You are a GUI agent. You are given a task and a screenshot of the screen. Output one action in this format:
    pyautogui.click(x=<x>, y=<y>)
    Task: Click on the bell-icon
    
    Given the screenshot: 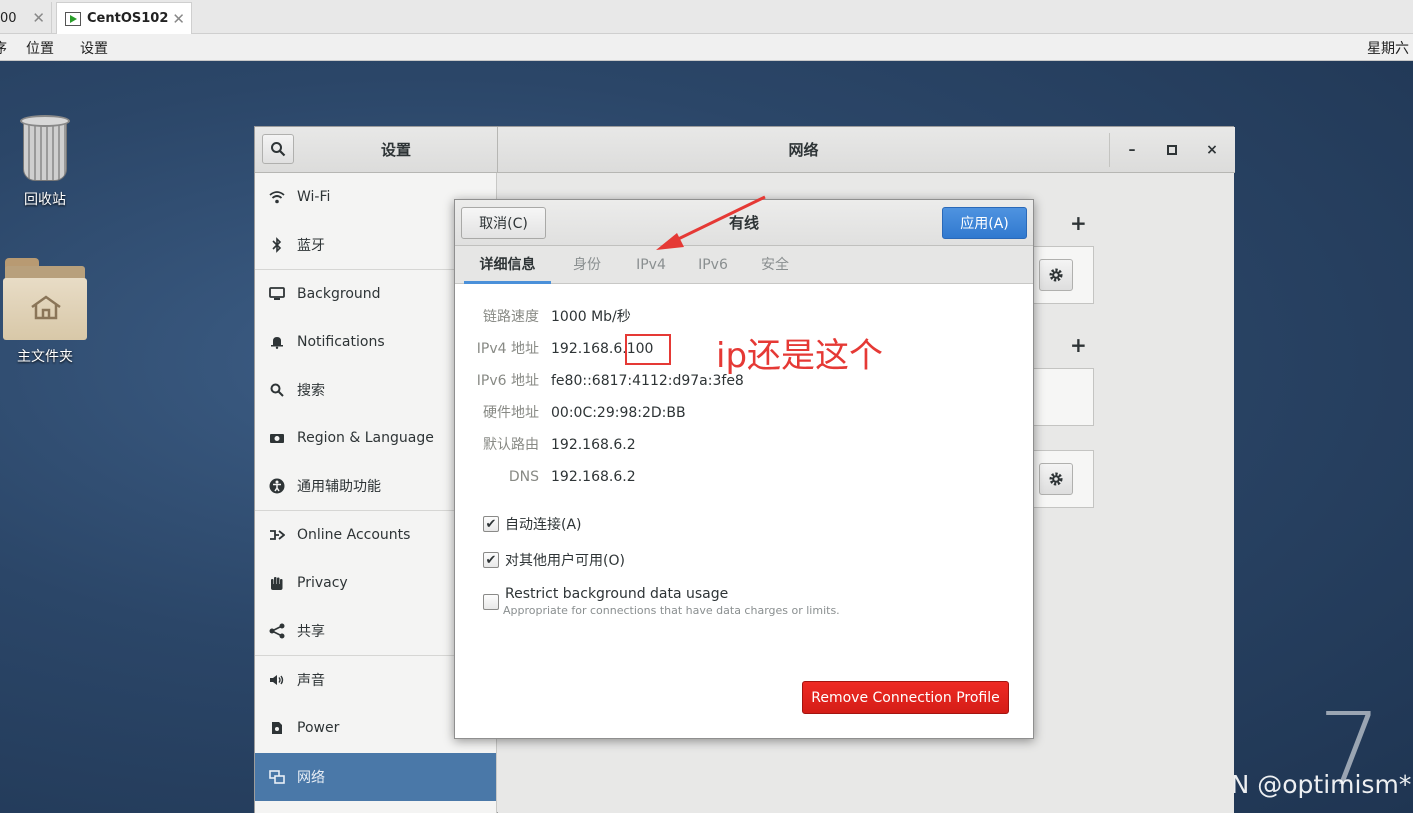 What is the action you would take?
    pyautogui.click(x=277, y=342)
    